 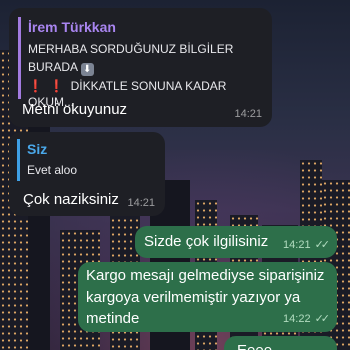 What do you see at coordinates (280, 343) in the screenshot?
I see `message-bubble-outgoing: Eeee` at bounding box center [280, 343].